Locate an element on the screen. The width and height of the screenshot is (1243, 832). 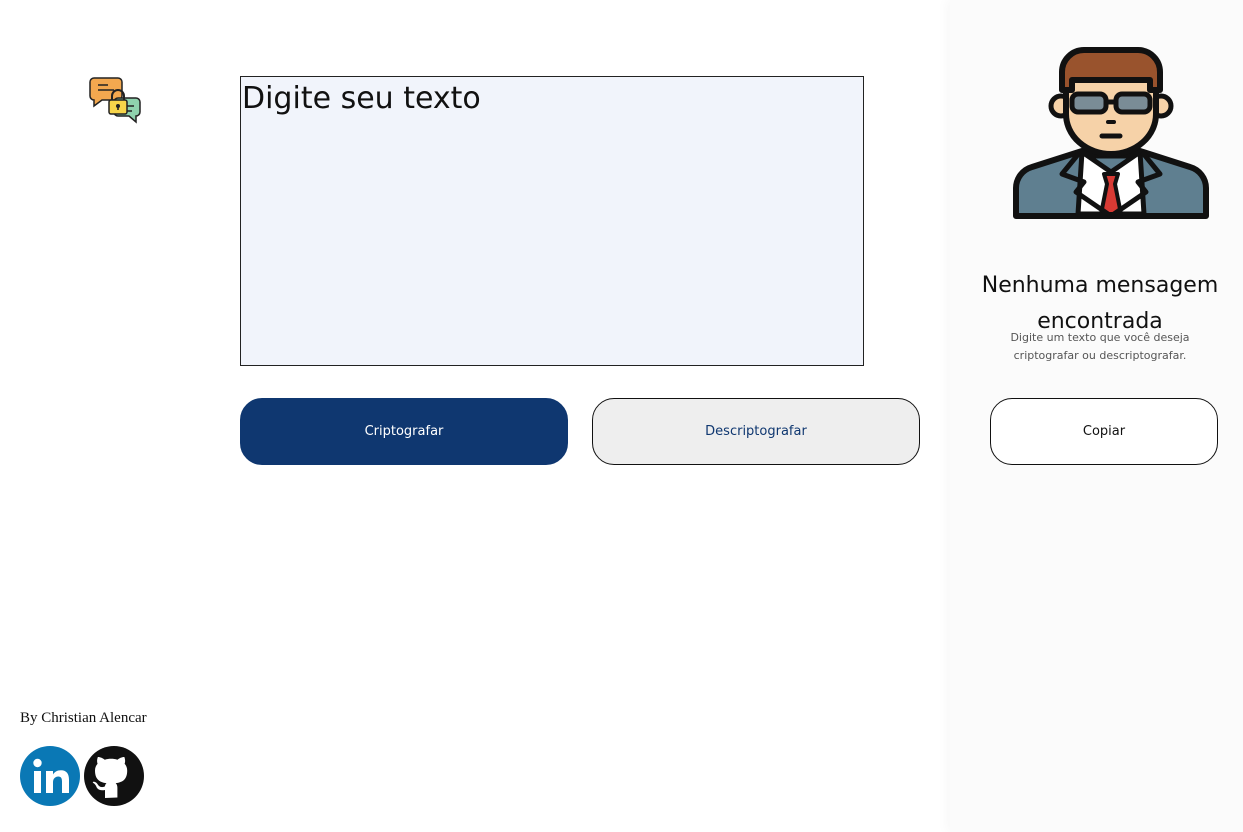
github-icon is located at coordinates (114, 776).